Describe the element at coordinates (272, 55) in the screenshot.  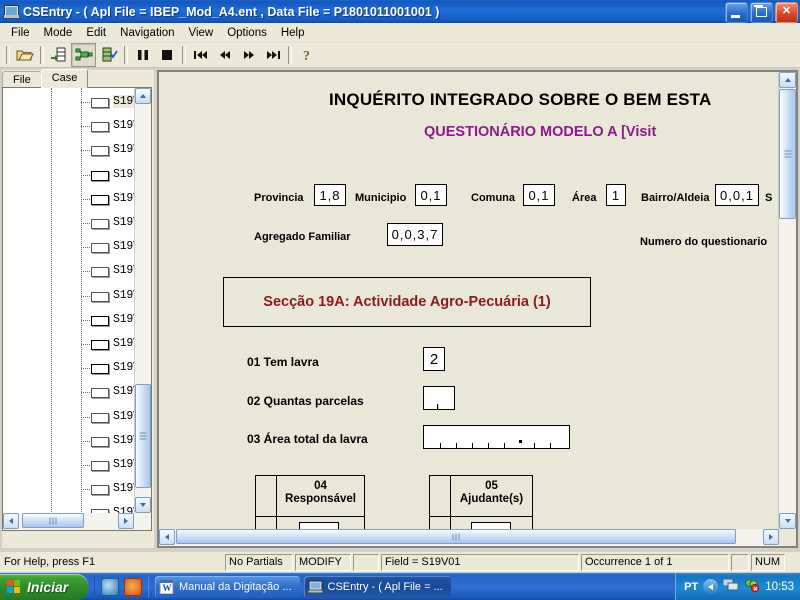
I see `last-icon` at that location.